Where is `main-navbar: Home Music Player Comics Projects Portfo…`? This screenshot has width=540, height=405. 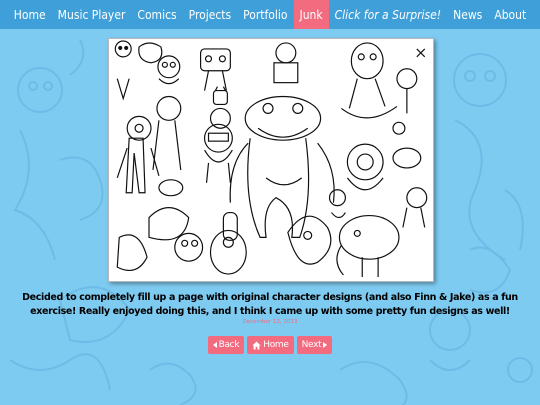 main-navbar: Home Music Player Comics Projects Portfo… is located at coordinates (270, 14).